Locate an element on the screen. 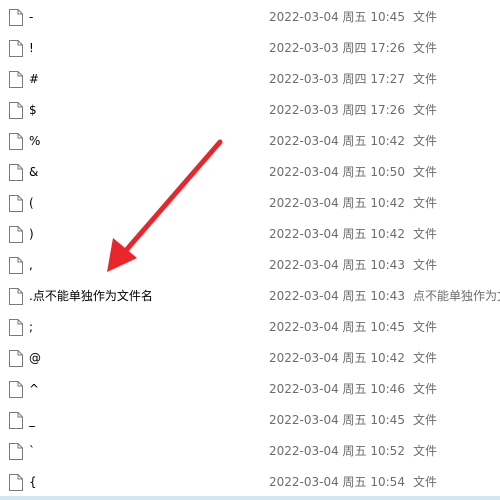  file-name: $ is located at coordinates (33, 110).